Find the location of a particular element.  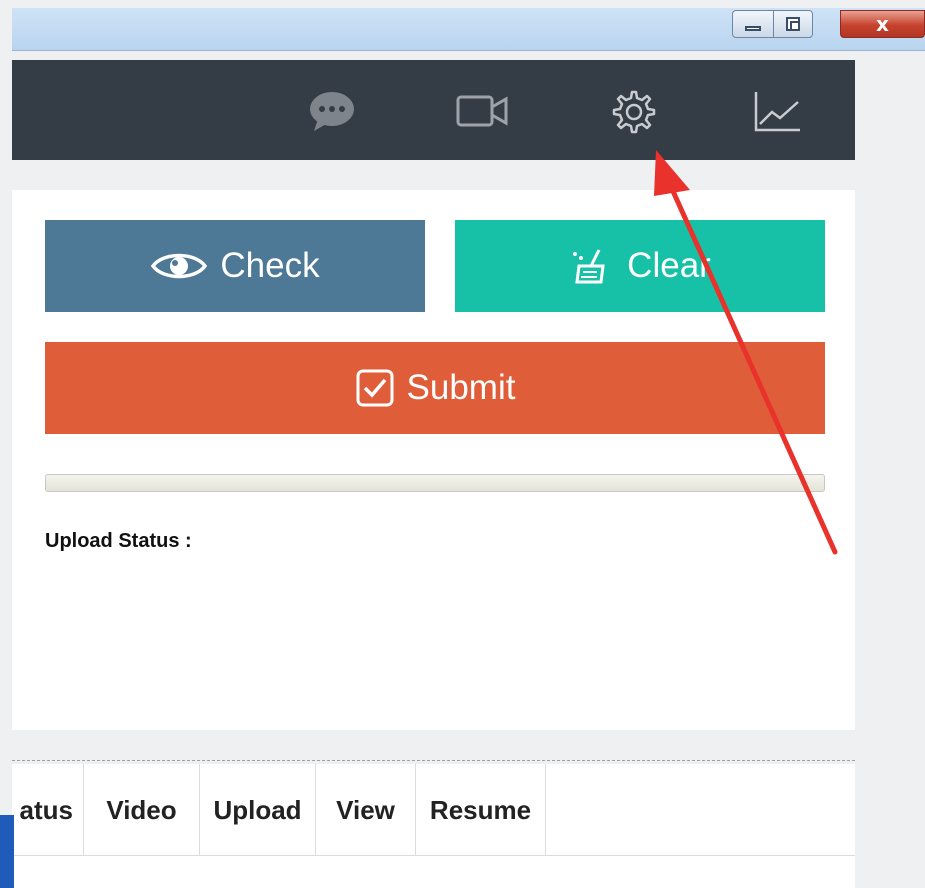

maximize-button is located at coordinates (793, 24).